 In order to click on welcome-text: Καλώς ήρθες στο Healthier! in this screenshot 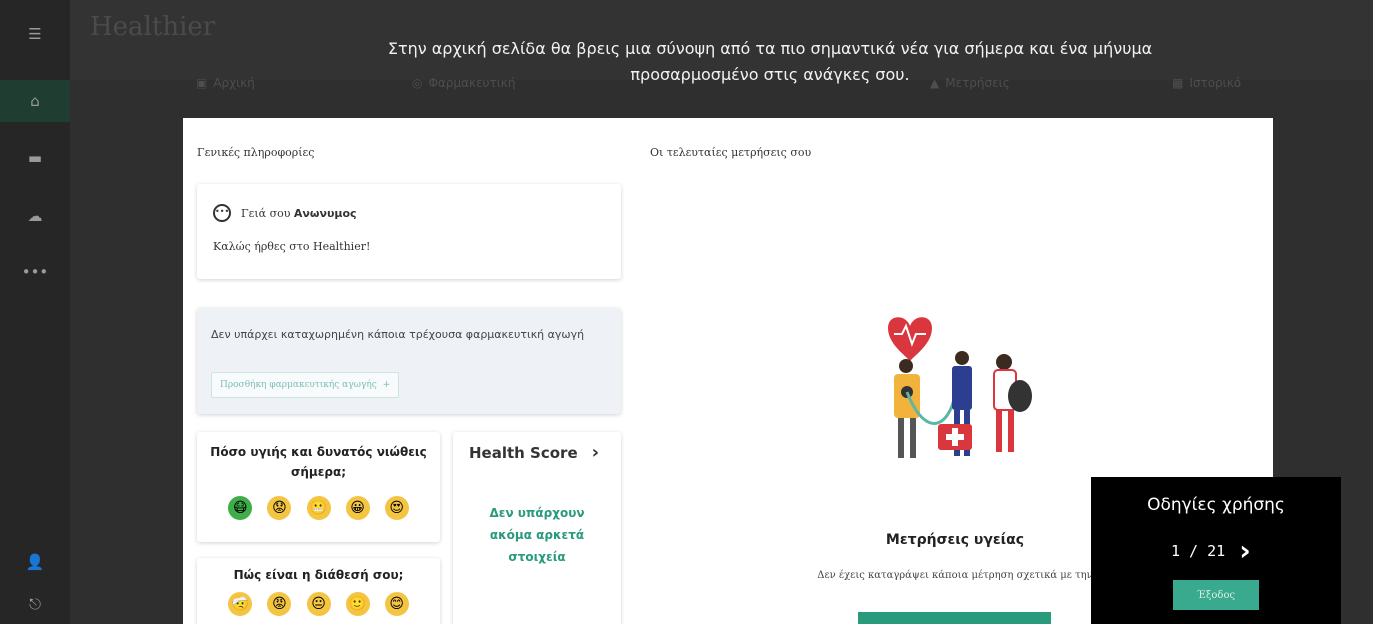, I will do `click(292, 246)`.